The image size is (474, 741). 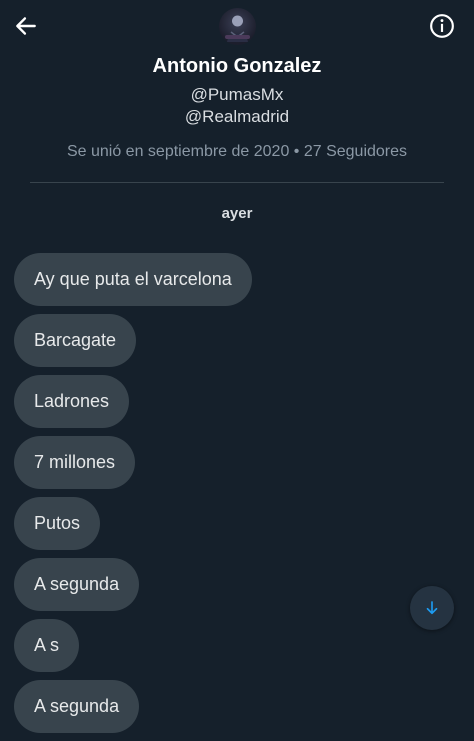 What do you see at coordinates (47, 645) in the screenshot?
I see `message-bubble: A s` at bounding box center [47, 645].